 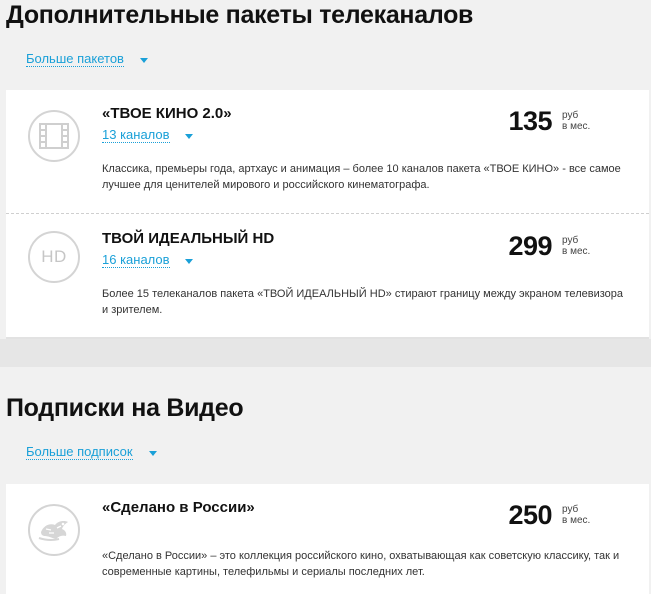 What do you see at coordinates (178, 507) in the screenshot?
I see `subscription-title: «Сделано в России»` at bounding box center [178, 507].